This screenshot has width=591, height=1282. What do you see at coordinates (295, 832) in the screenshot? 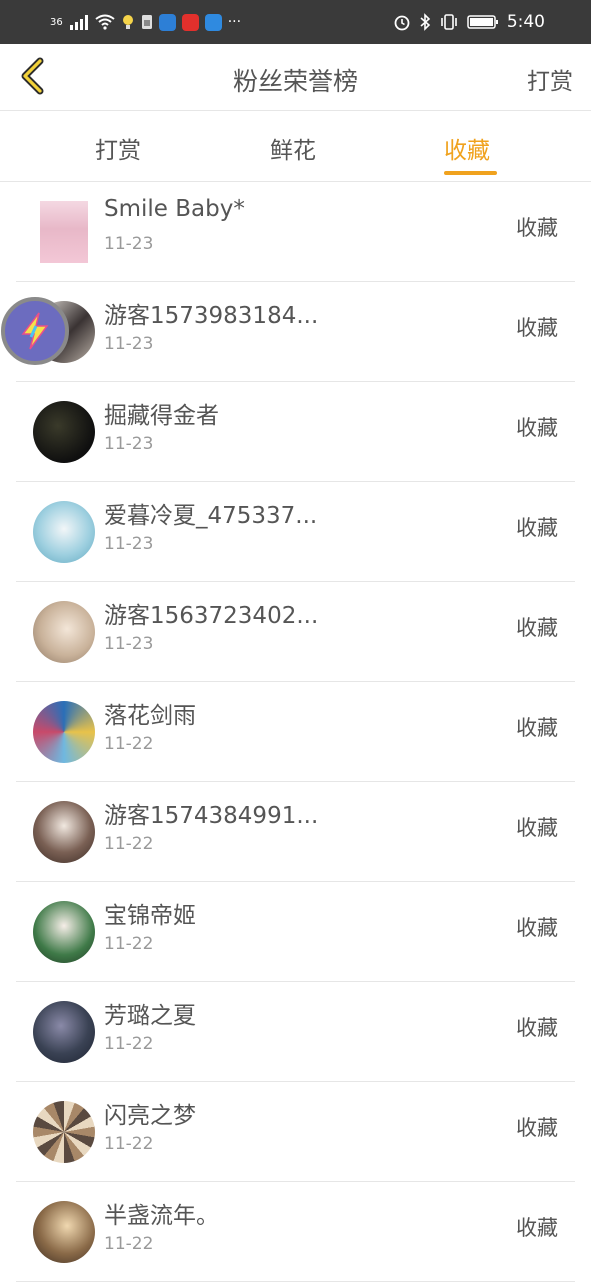
I see `list-item: 游客1574384991... 11-22 收藏` at bounding box center [295, 832].